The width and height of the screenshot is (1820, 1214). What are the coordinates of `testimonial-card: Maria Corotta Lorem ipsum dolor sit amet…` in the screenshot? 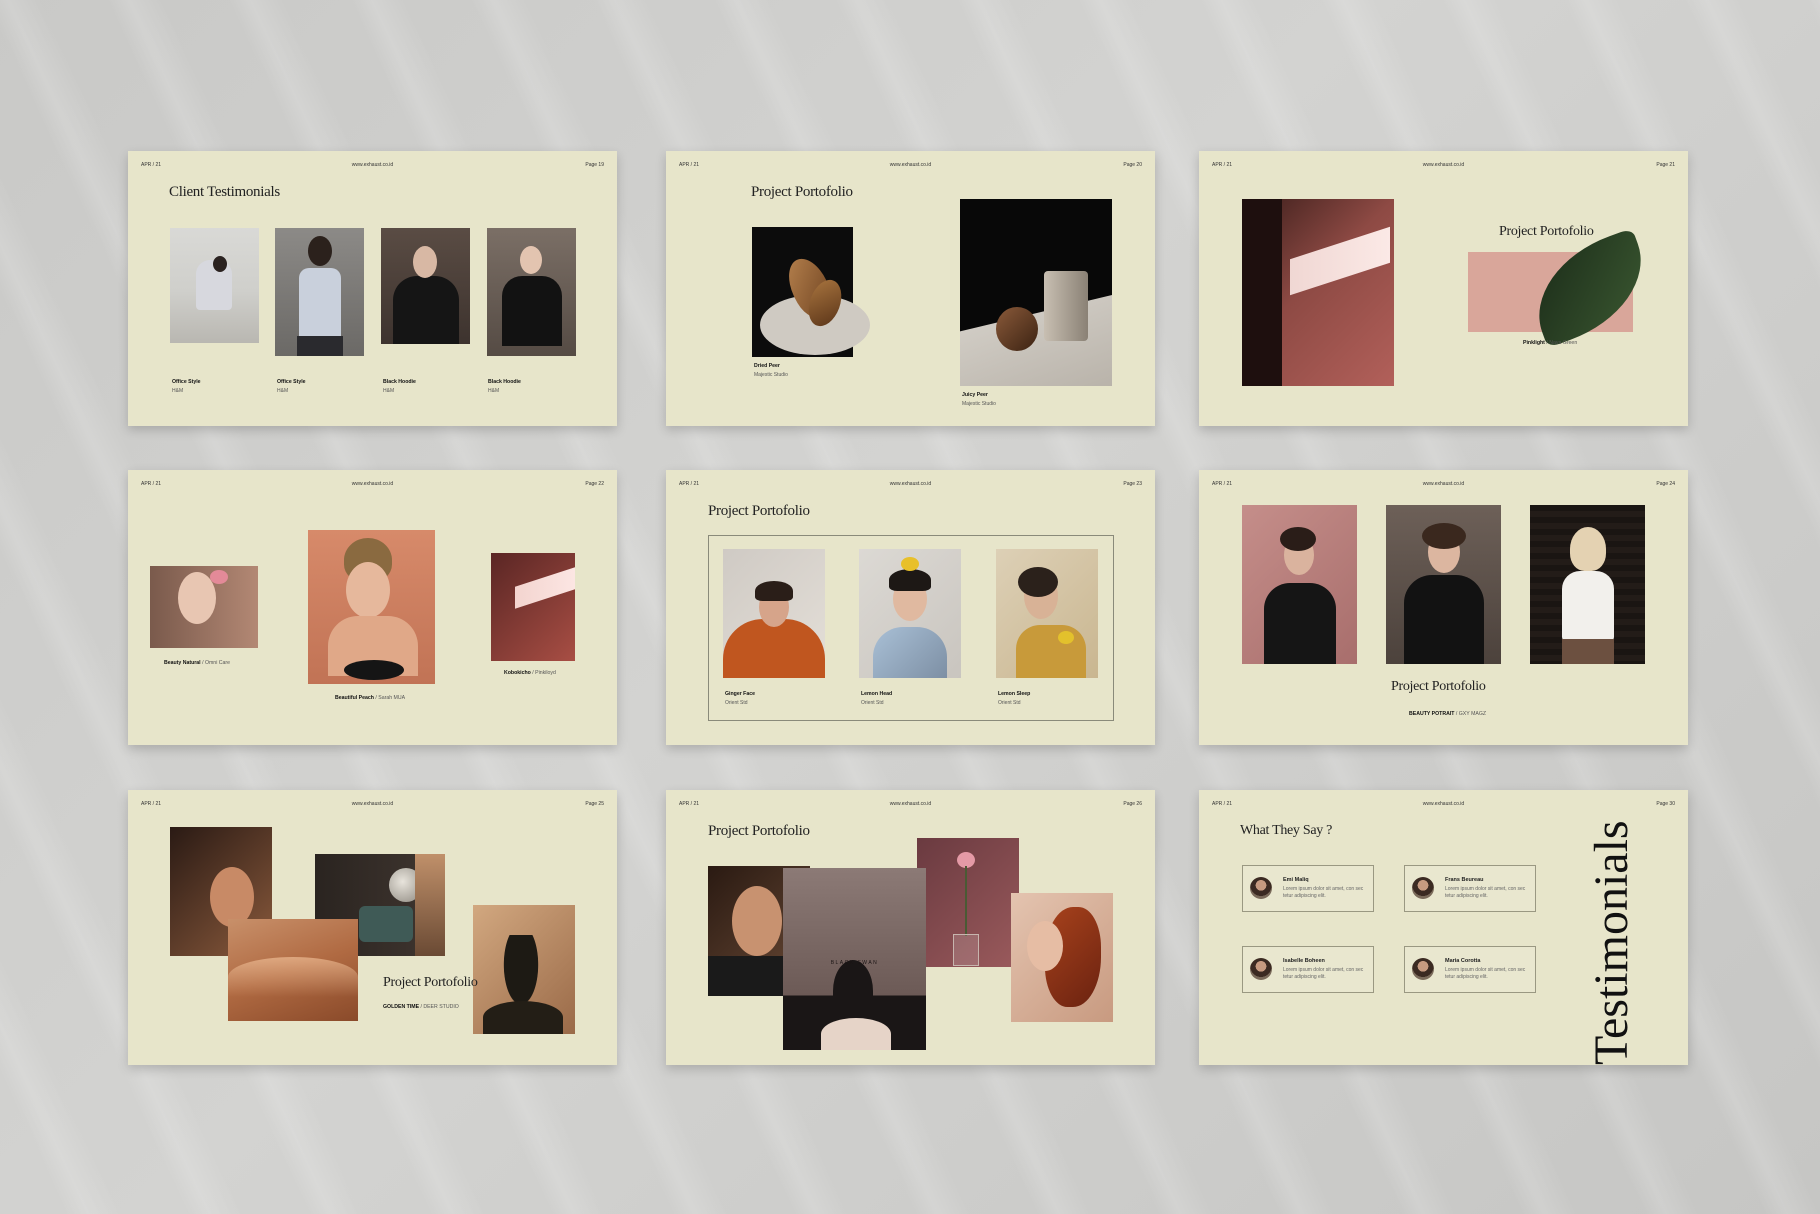 It's located at (1470, 969).